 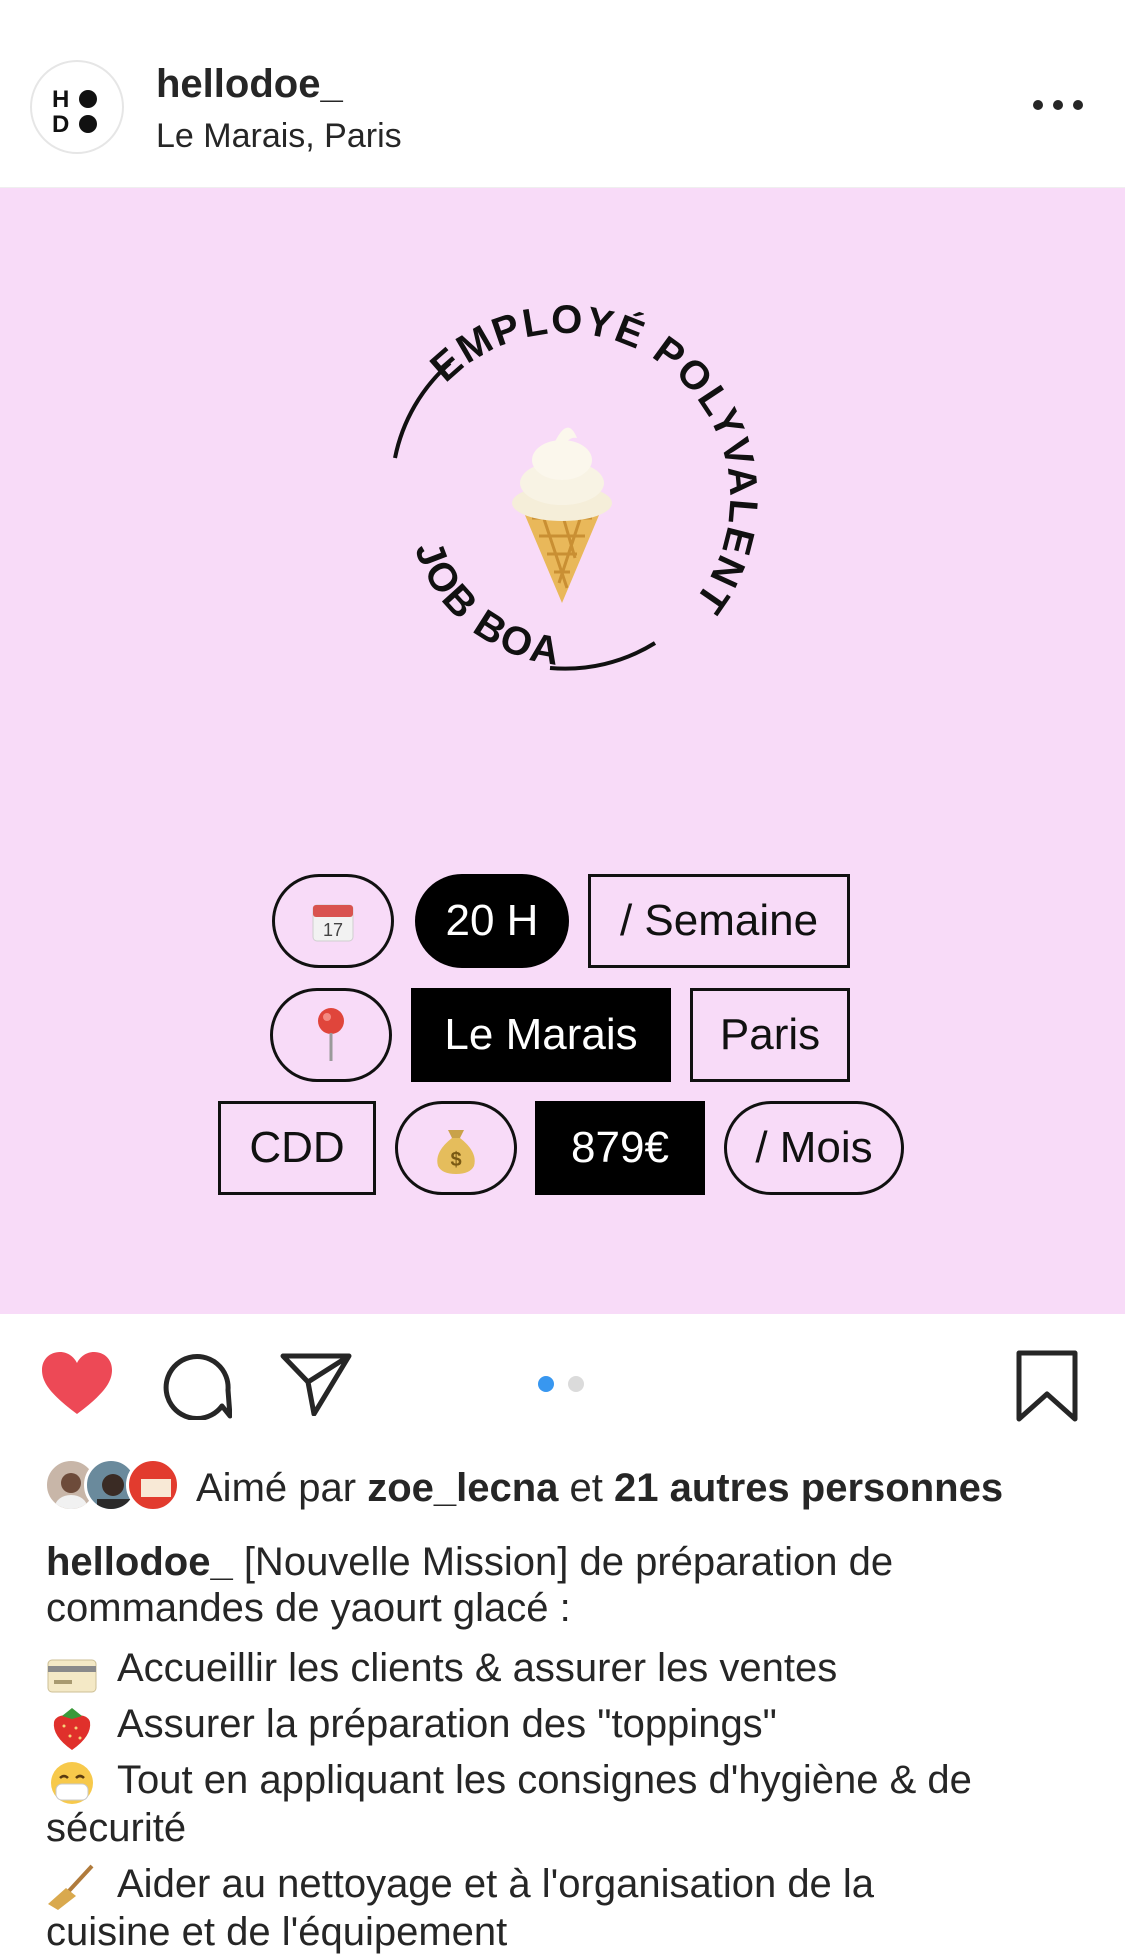 I want to click on city-tag: Paris, so click(x=770, y=1035).